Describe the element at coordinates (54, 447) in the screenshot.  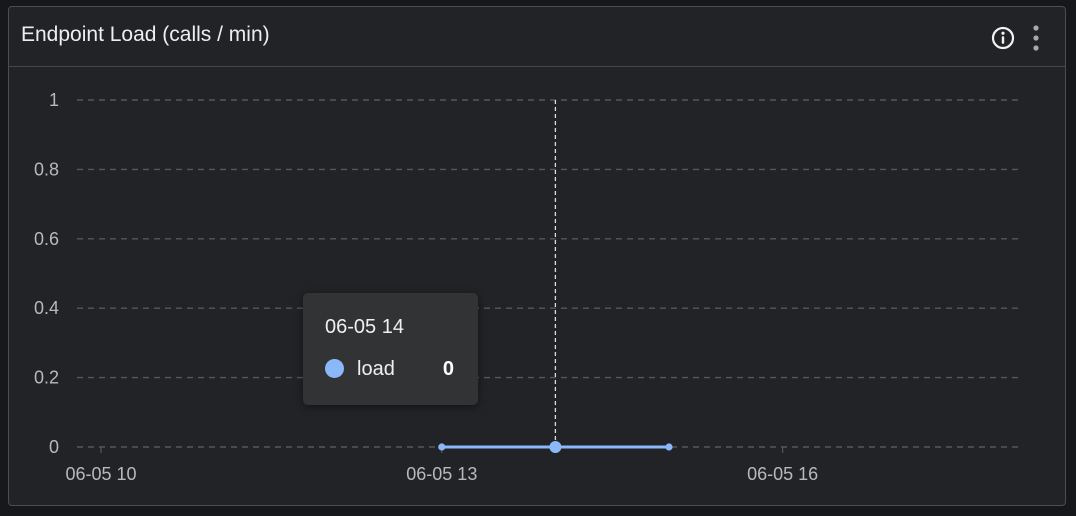
I see `y-tick-label: 0` at that location.